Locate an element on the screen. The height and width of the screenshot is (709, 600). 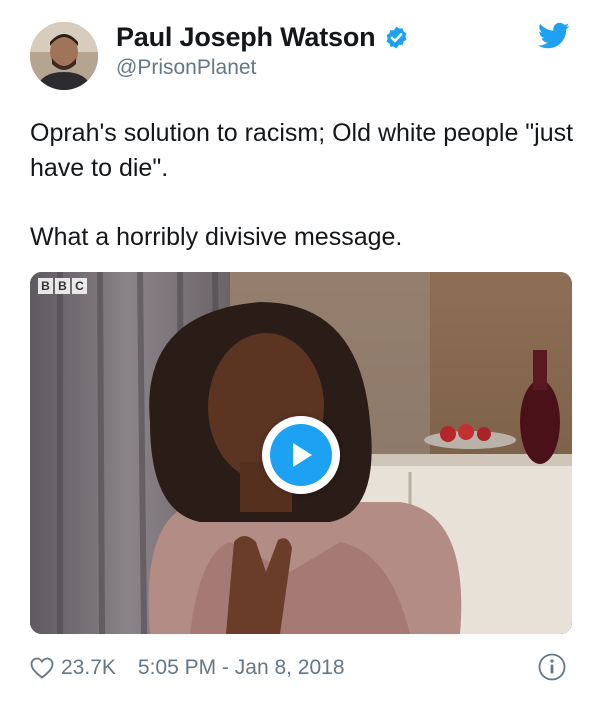
avatar-image is located at coordinates (64, 56).